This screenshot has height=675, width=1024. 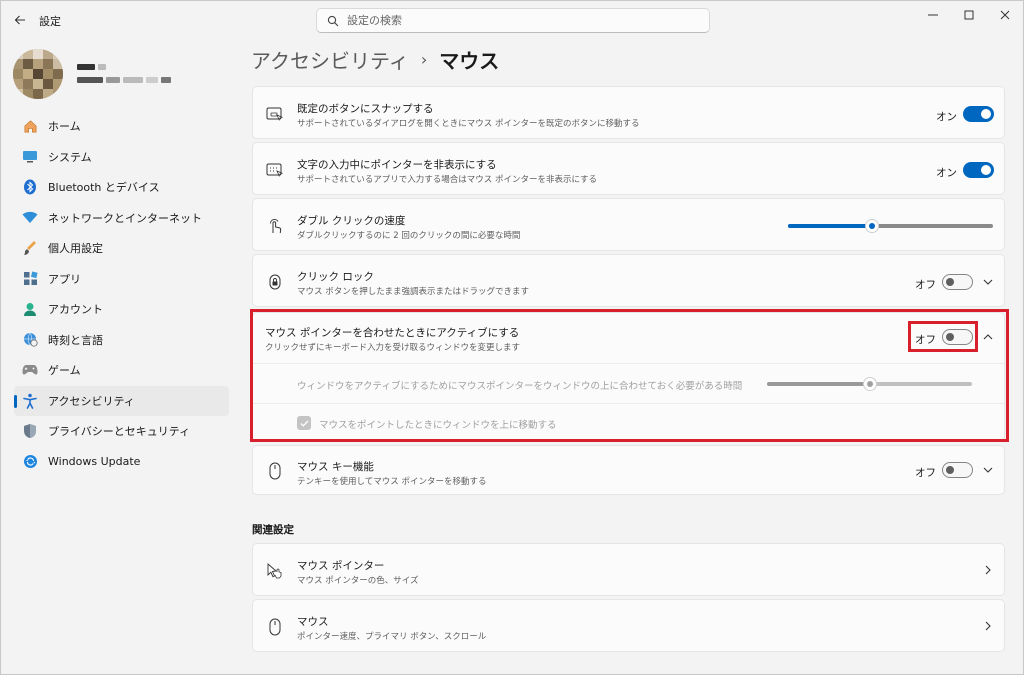 What do you see at coordinates (30, 462) in the screenshot?
I see `update-icon` at bounding box center [30, 462].